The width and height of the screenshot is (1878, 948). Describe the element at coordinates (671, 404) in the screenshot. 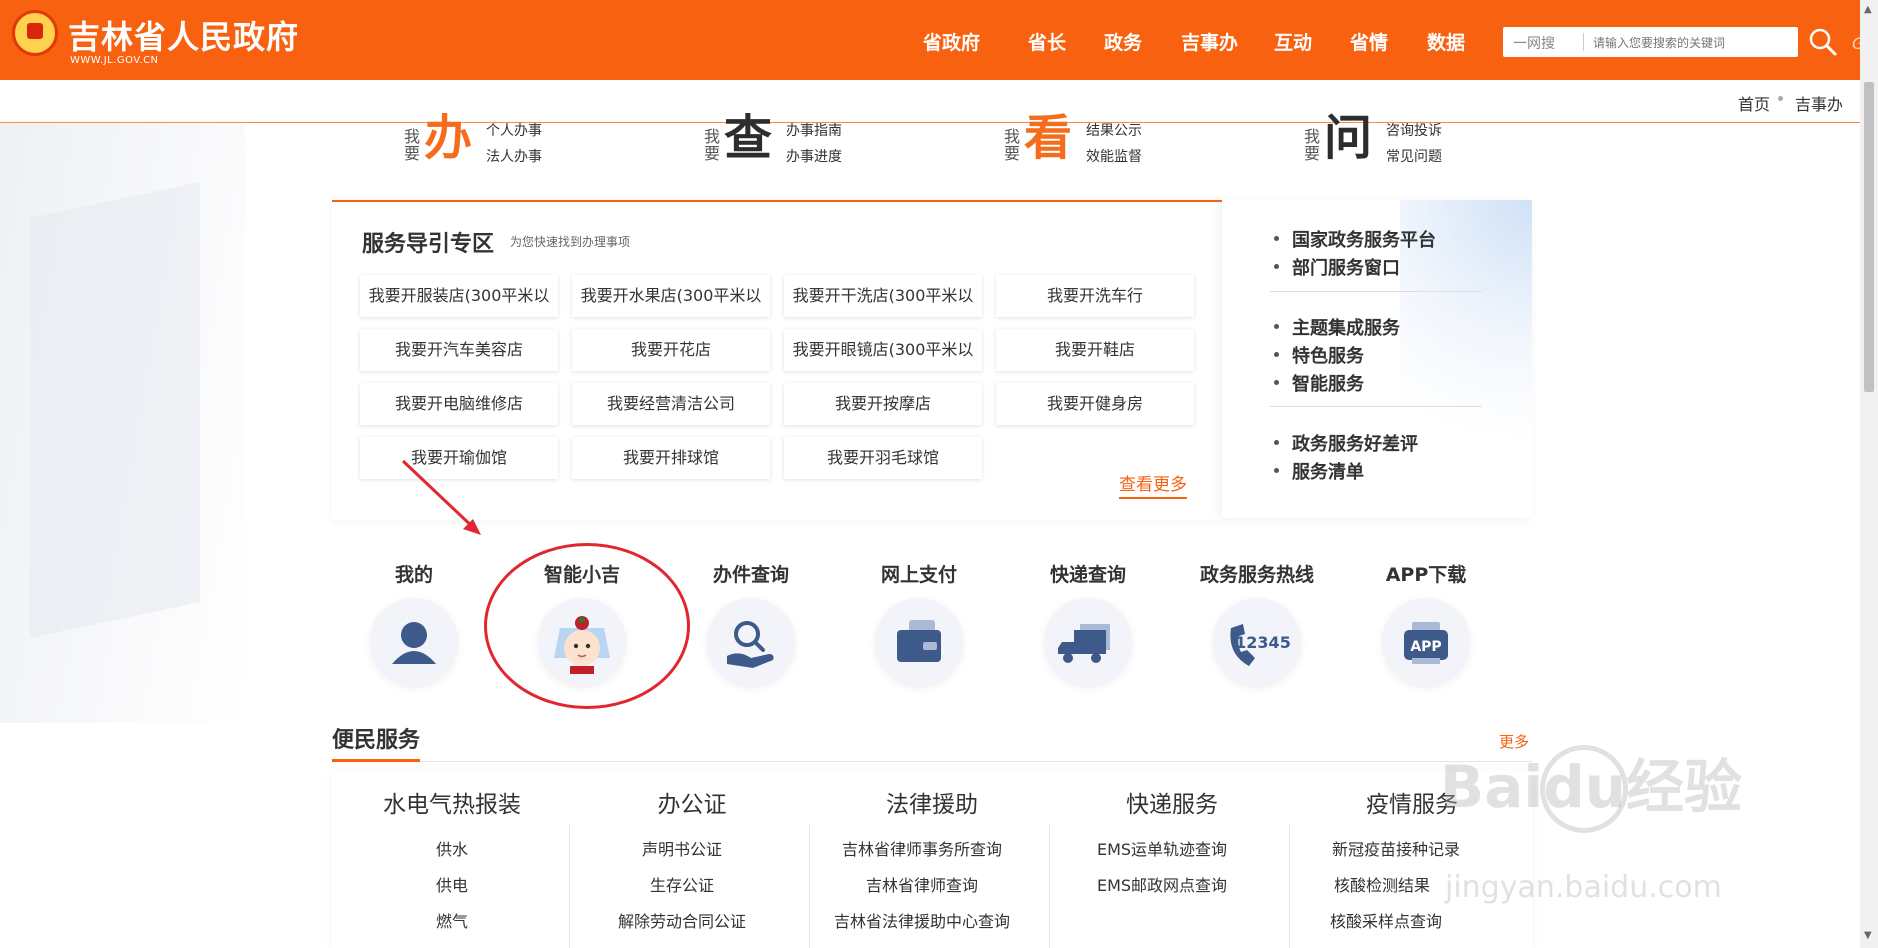

I see `guide-item: 我要经营清洁公司` at that location.